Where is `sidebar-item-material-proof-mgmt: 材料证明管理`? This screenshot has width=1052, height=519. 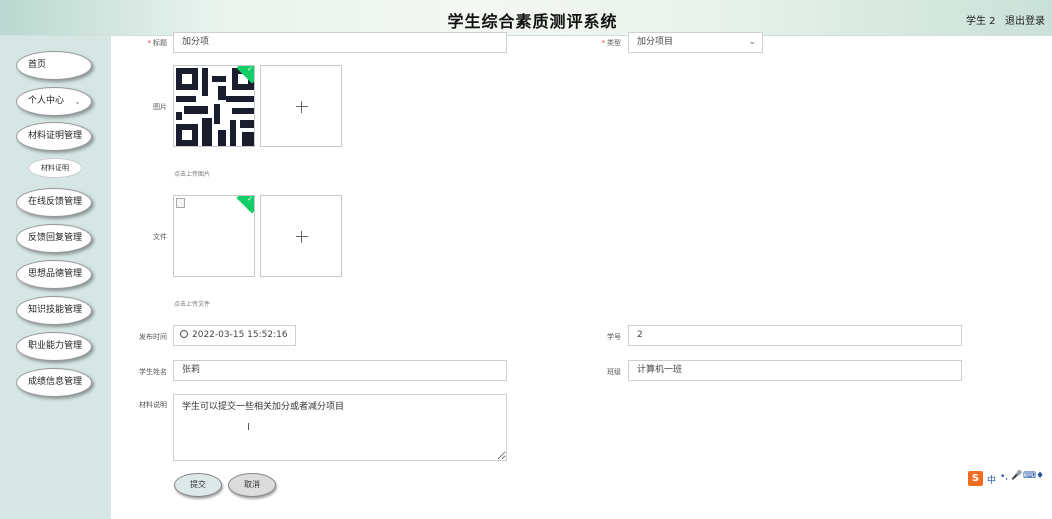
sidebar-item-material-proof-mgmt: 材料证明管理 is located at coordinates (54, 136).